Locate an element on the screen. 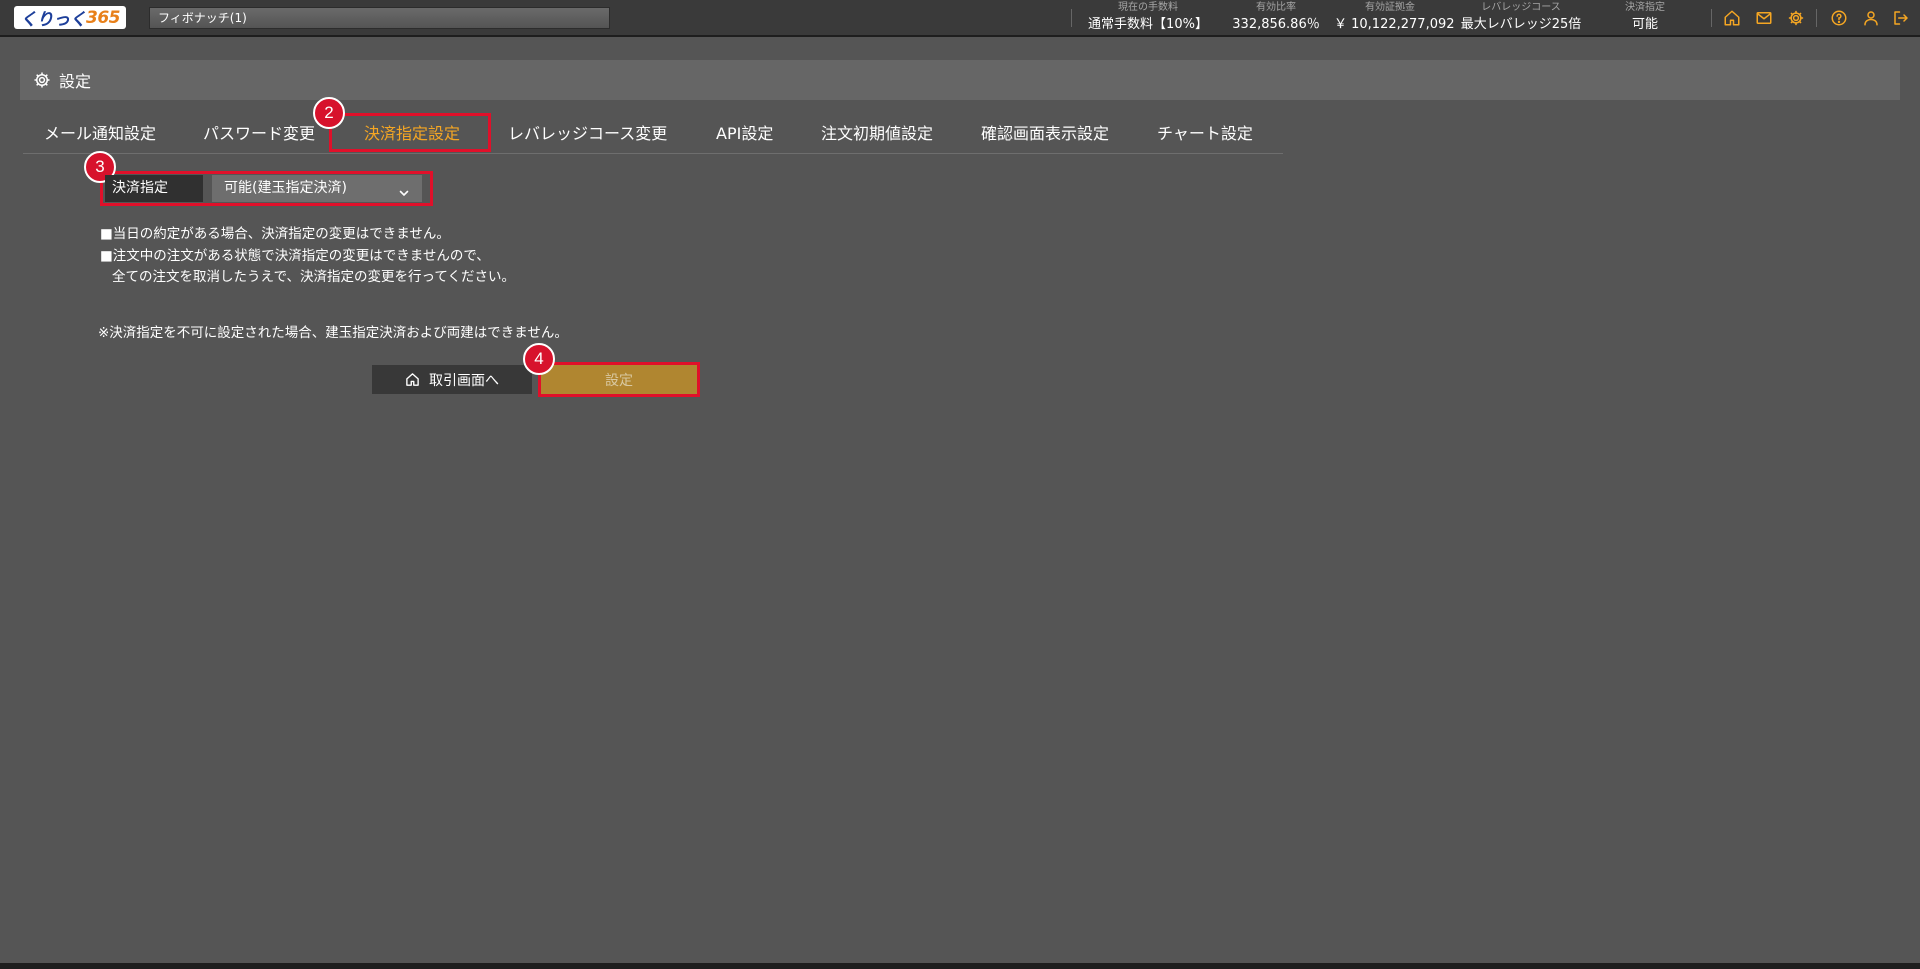  note-line-4: ※決済指定を不可に設定された場合、建玉指定決済および両建はできません。 is located at coordinates (333, 333).